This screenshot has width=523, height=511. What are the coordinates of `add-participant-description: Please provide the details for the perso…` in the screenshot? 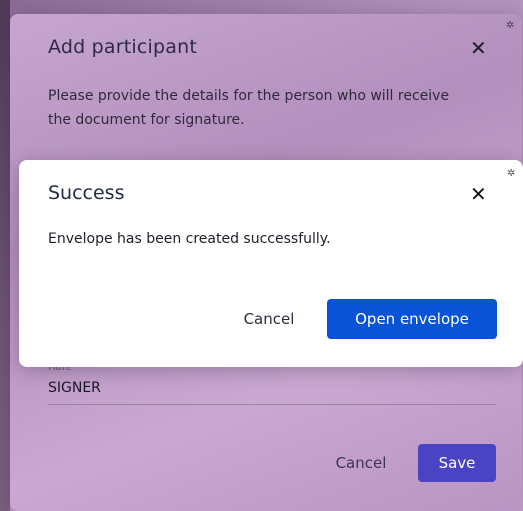 It's located at (249, 108).